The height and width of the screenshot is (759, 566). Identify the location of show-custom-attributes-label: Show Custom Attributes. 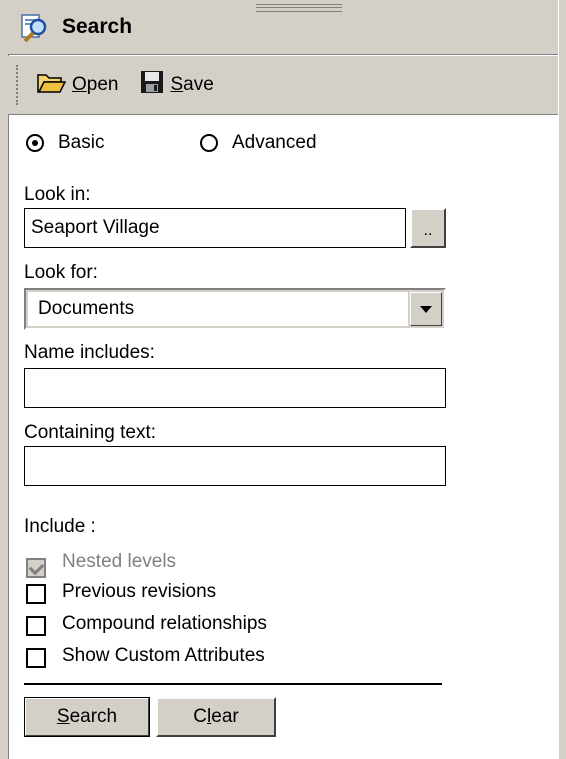
(163, 655).